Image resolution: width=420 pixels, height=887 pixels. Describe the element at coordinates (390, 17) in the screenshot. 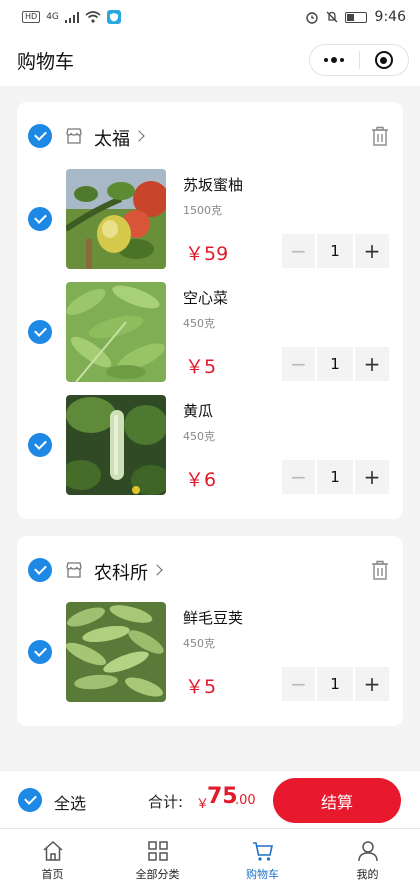

I see `clock: 9:46` at that location.